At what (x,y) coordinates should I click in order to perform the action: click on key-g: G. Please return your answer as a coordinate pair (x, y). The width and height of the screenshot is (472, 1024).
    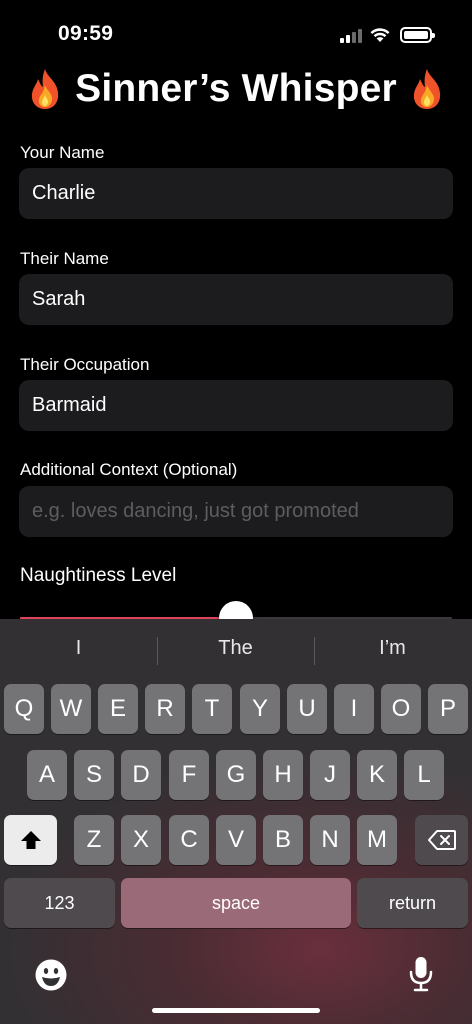
    Looking at the image, I should click on (236, 775).